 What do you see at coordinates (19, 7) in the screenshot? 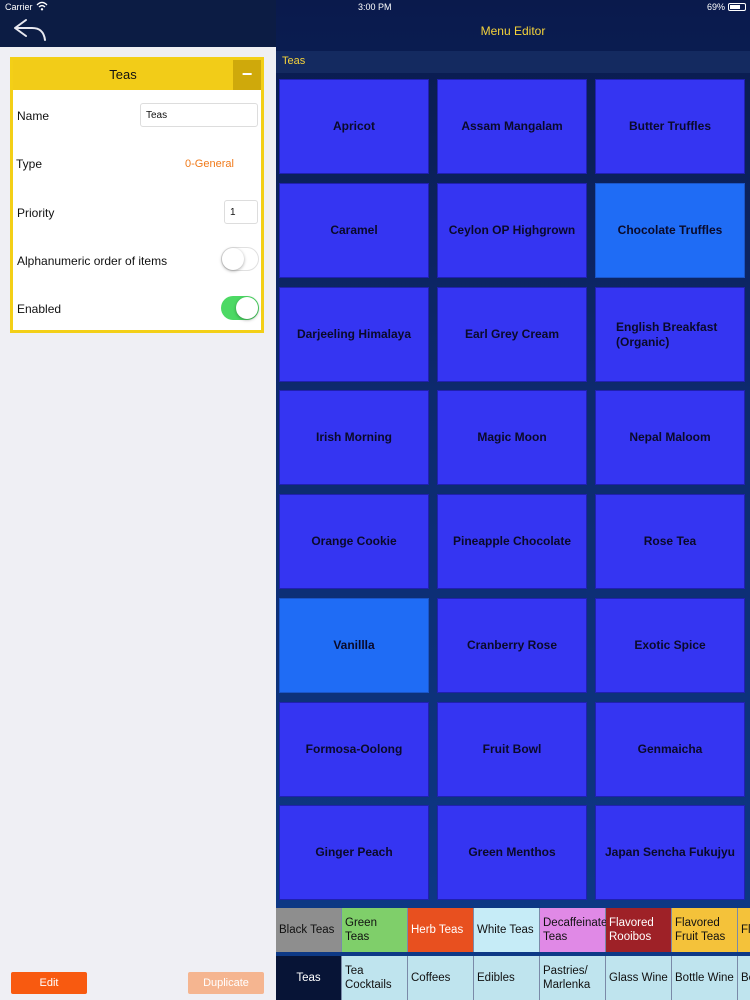
I see `carrier-label: Carrier` at bounding box center [19, 7].